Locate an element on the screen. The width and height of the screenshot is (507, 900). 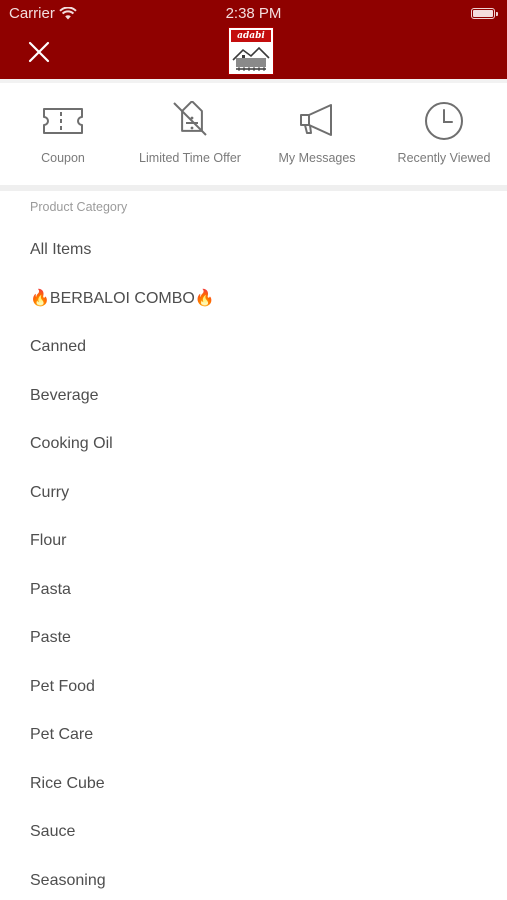
quick-link-label: My Messages is located at coordinates (317, 158).